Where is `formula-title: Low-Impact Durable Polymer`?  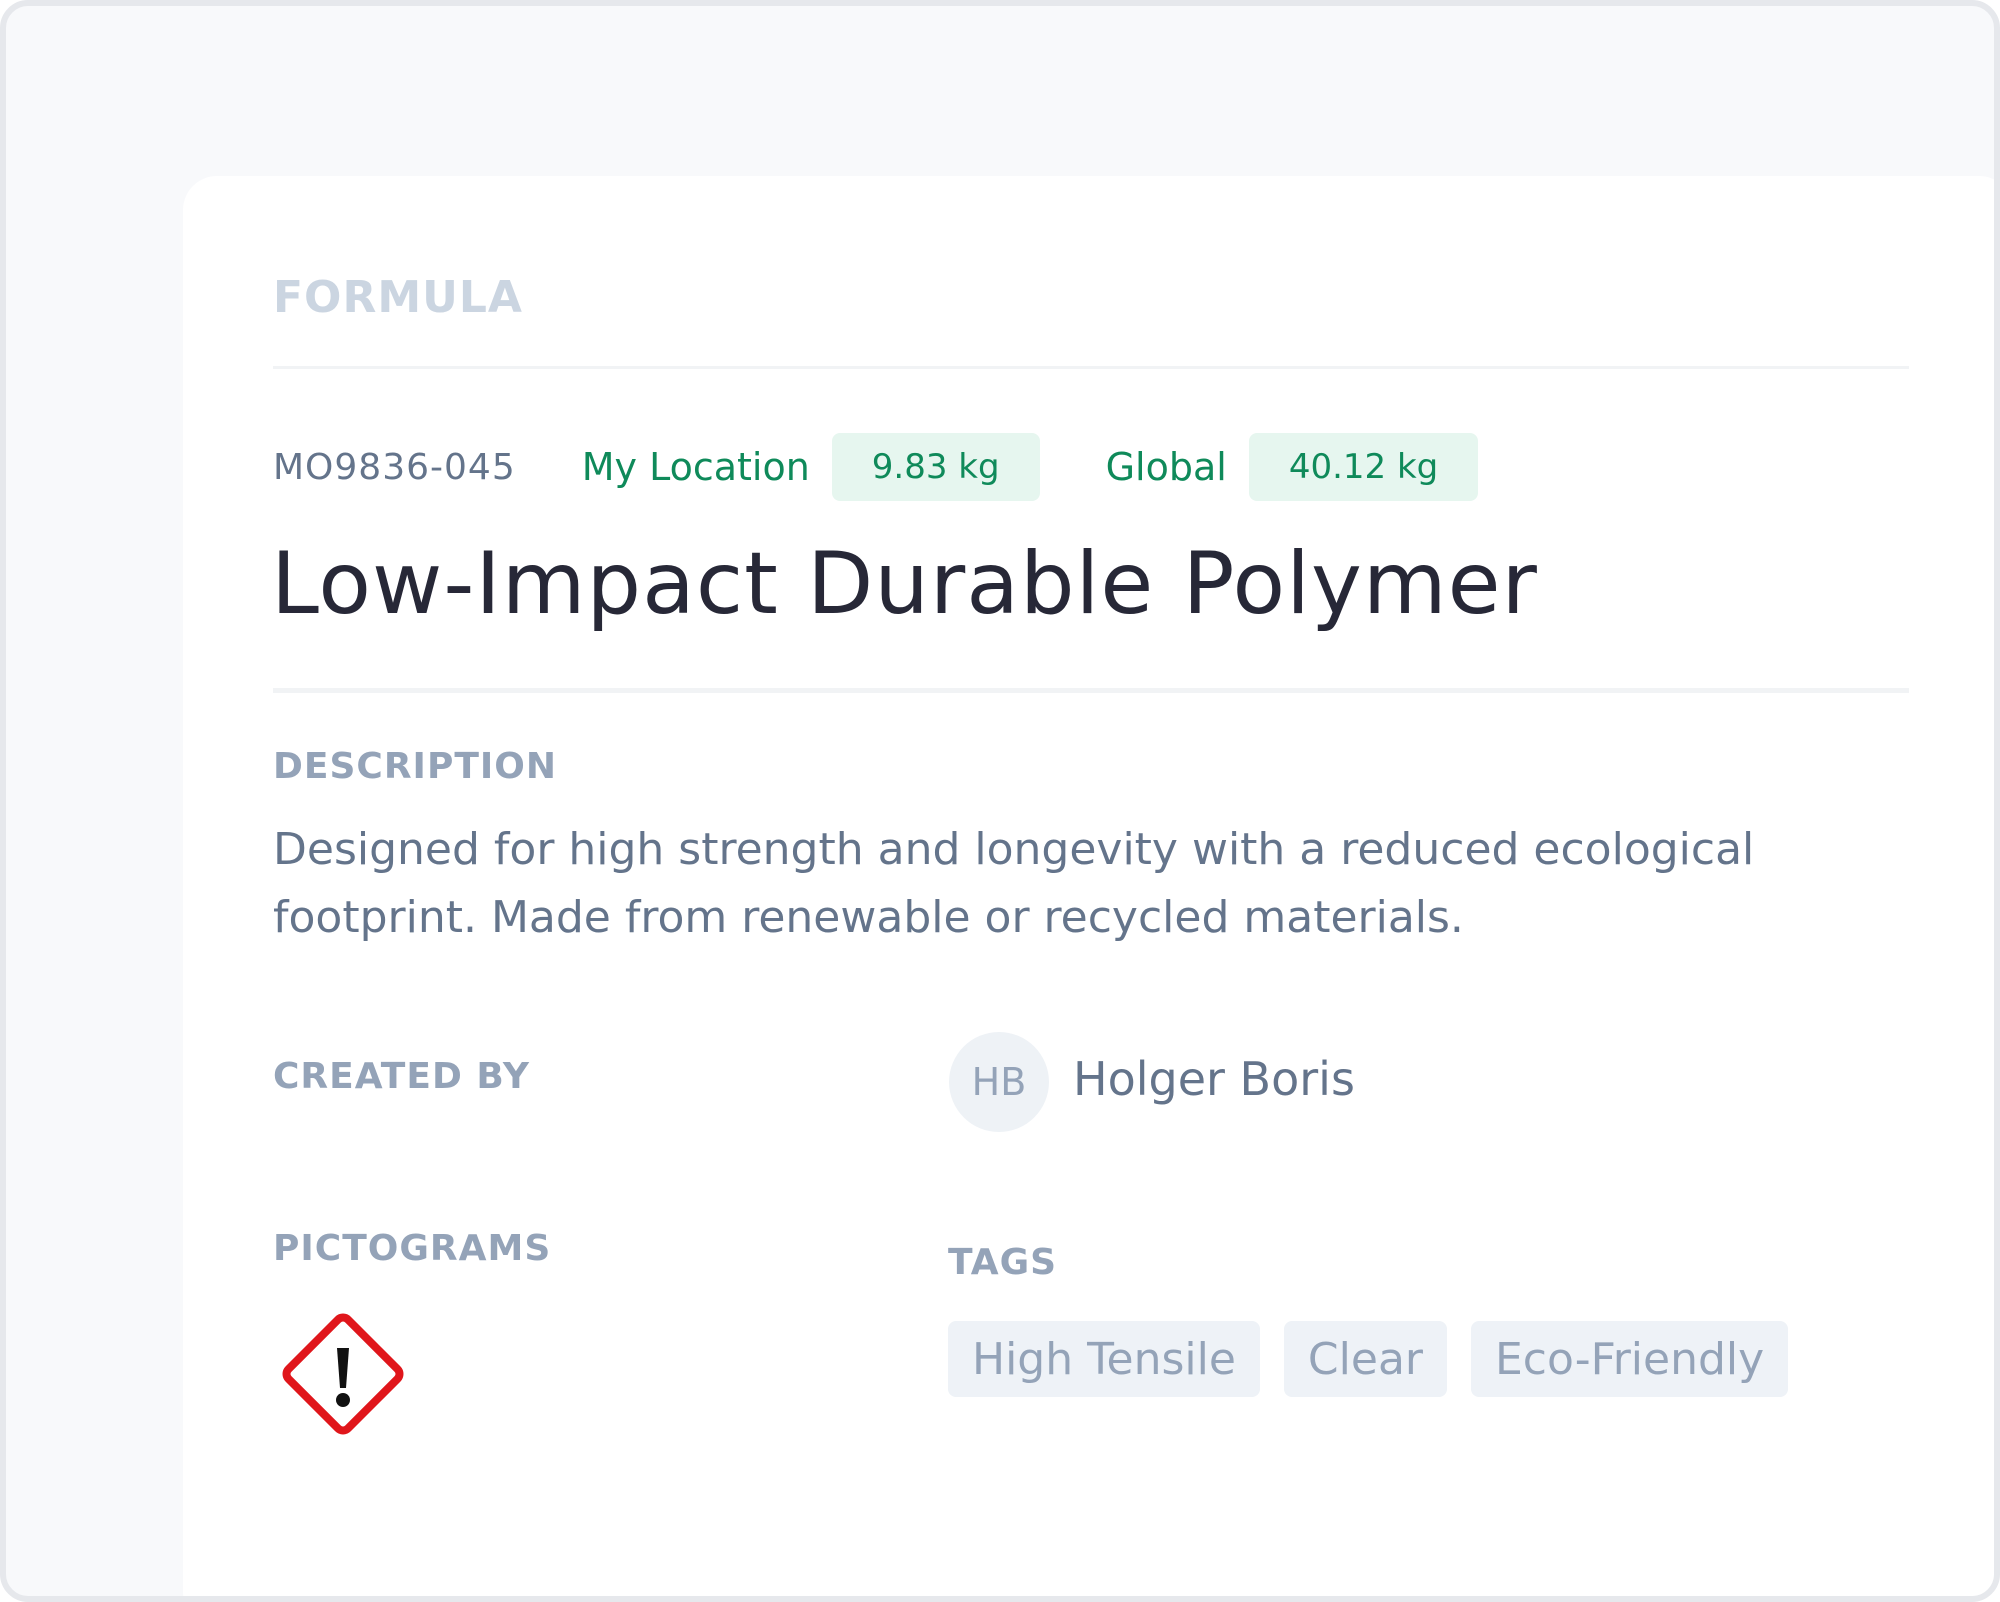
formula-title: Low-Impact Durable Polymer is located at coordinates (904, 584).